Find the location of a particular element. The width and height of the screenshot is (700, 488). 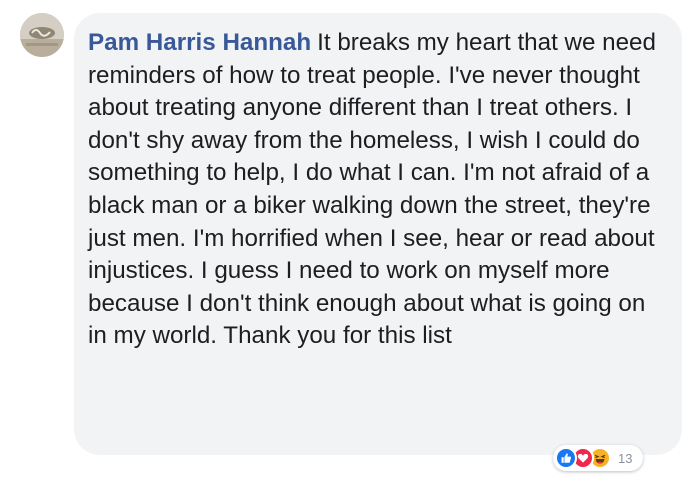

comment-author-link: Pam Harris Hannah is located at coordinates (199, 42).